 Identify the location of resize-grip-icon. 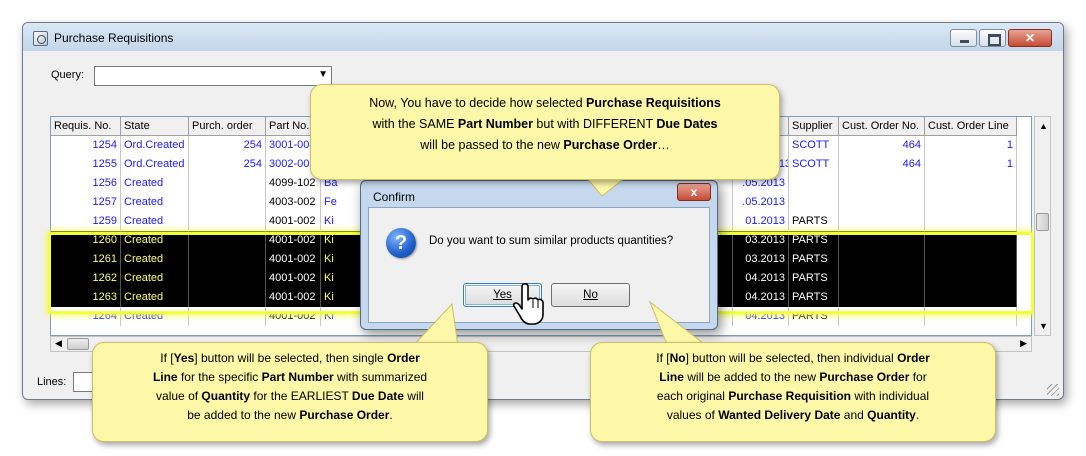
(1053, 390).